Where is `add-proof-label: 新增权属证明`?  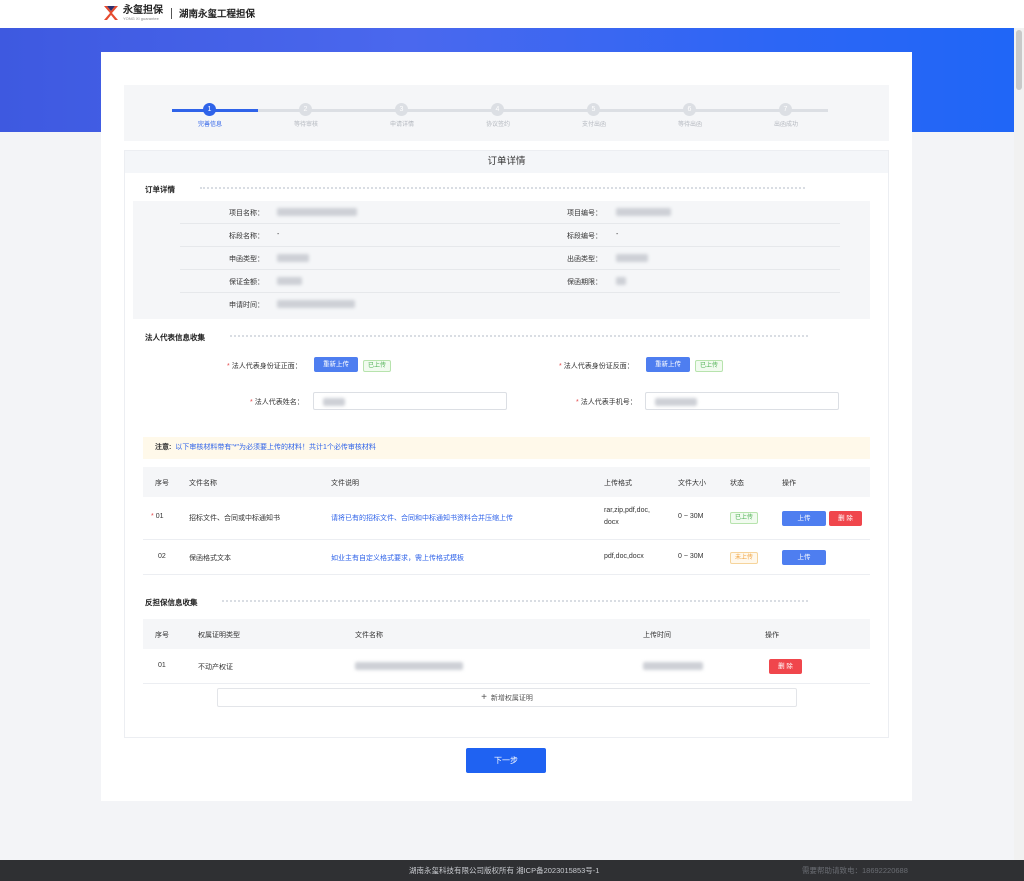 add-proof-label: 新增权属证明 is located at coordinates (511, 698).